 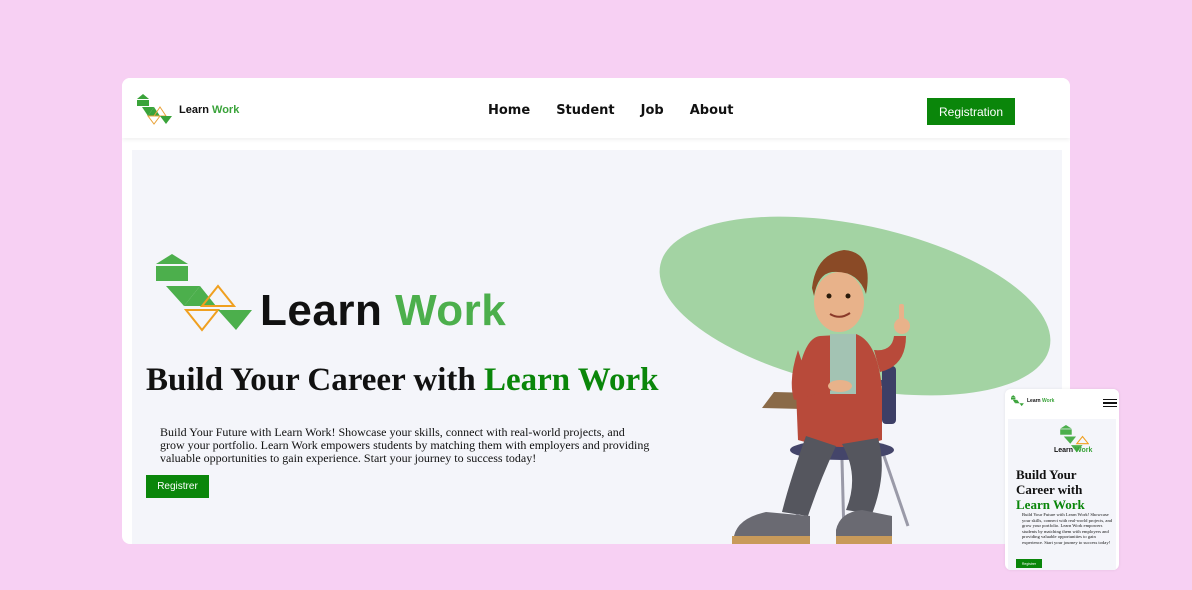 I want to click on mobile-nav-logo: Learn Work, so click(x=1032, y=401).